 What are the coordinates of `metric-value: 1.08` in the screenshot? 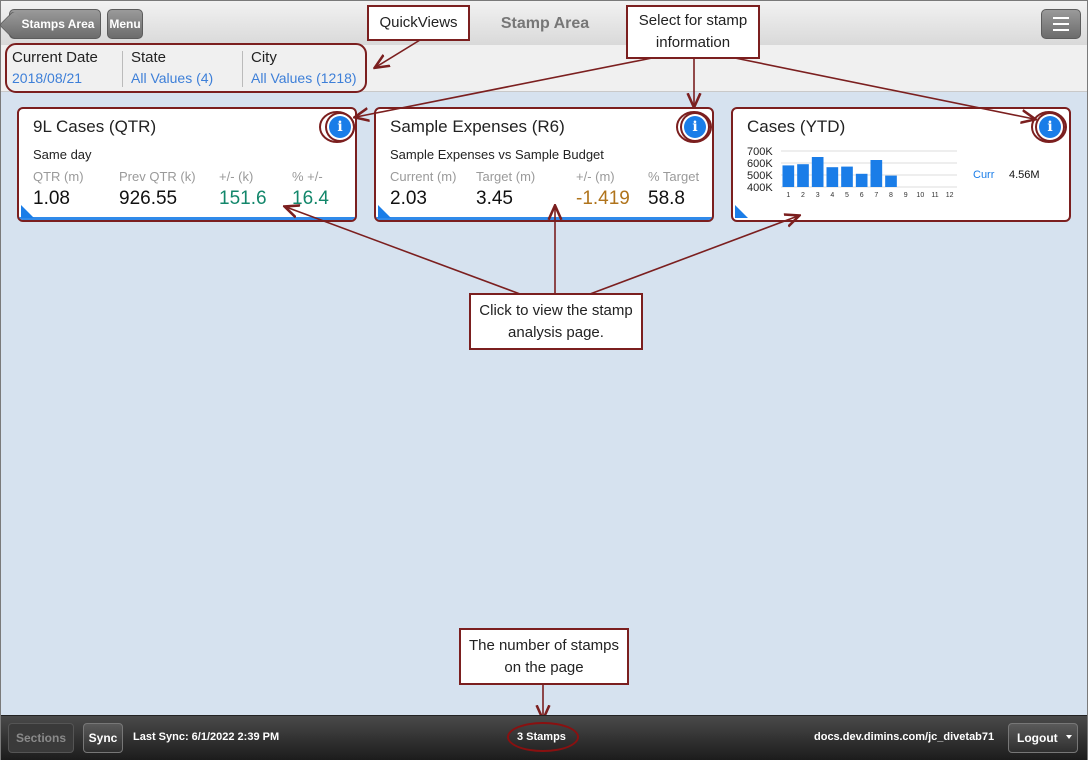 It's located at (51, 198).